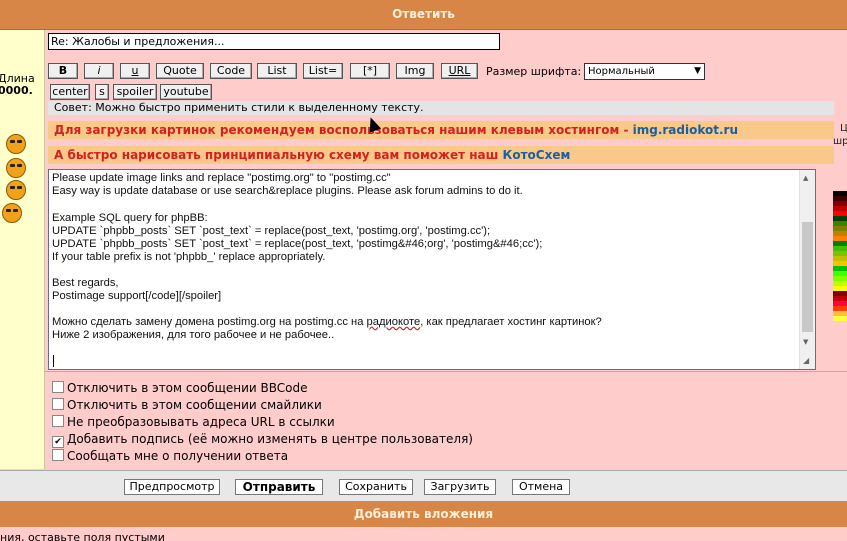 The image size is (847, 541). What do you see at coordinates (840, 141) in the screenshot?
I see `right-cut-label-2: шр` at bounding box center [840, 141].